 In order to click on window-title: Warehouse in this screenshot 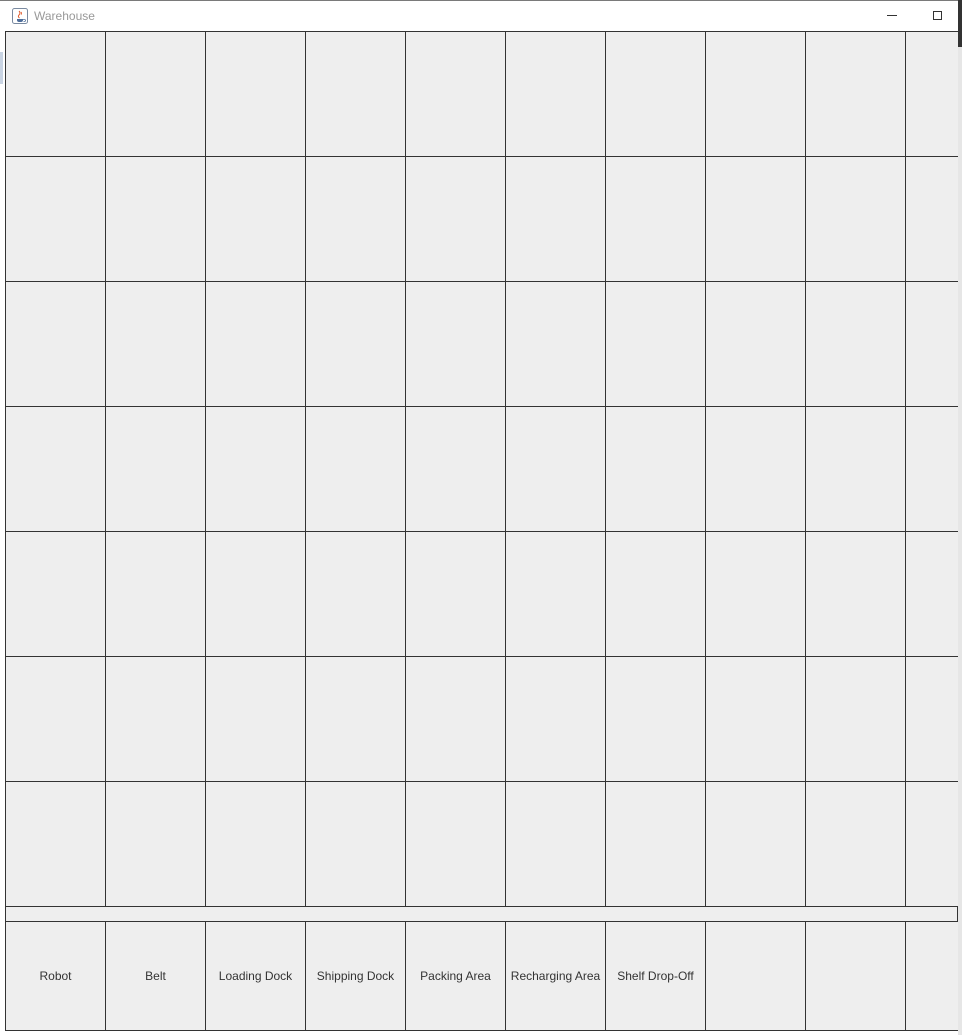, I will do `click(64, 16)`.